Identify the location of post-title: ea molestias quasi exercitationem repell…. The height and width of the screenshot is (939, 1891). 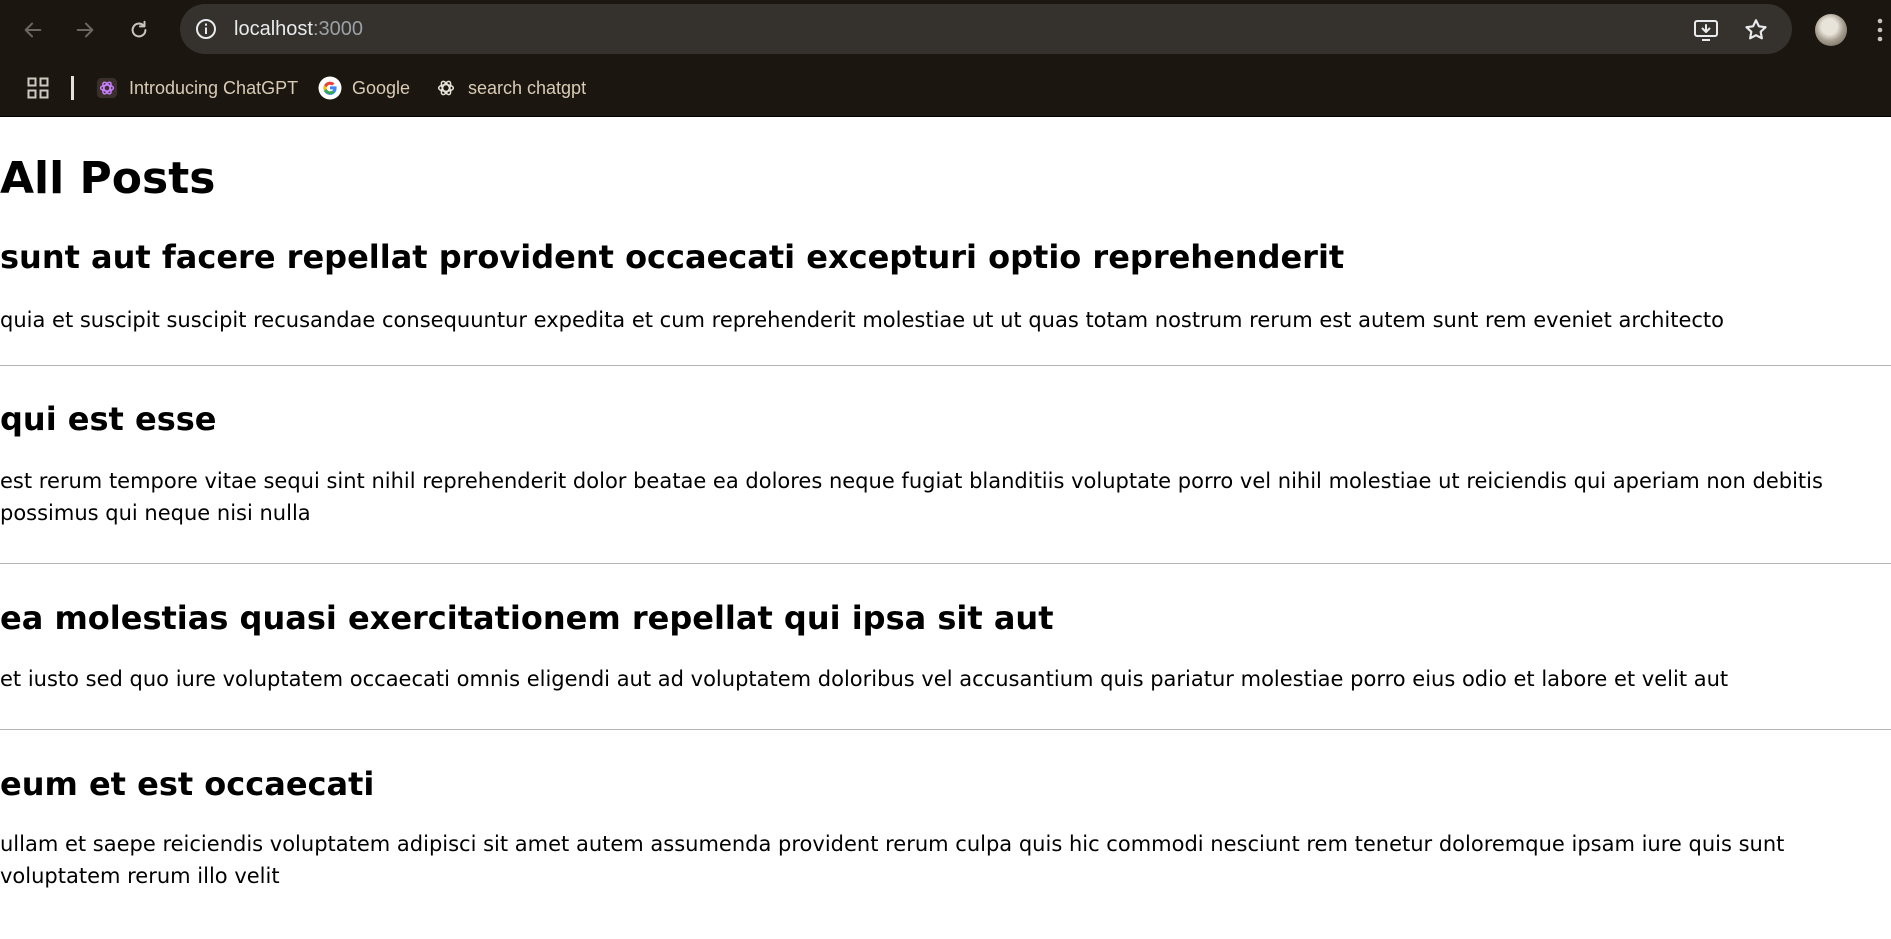
(527, 618).